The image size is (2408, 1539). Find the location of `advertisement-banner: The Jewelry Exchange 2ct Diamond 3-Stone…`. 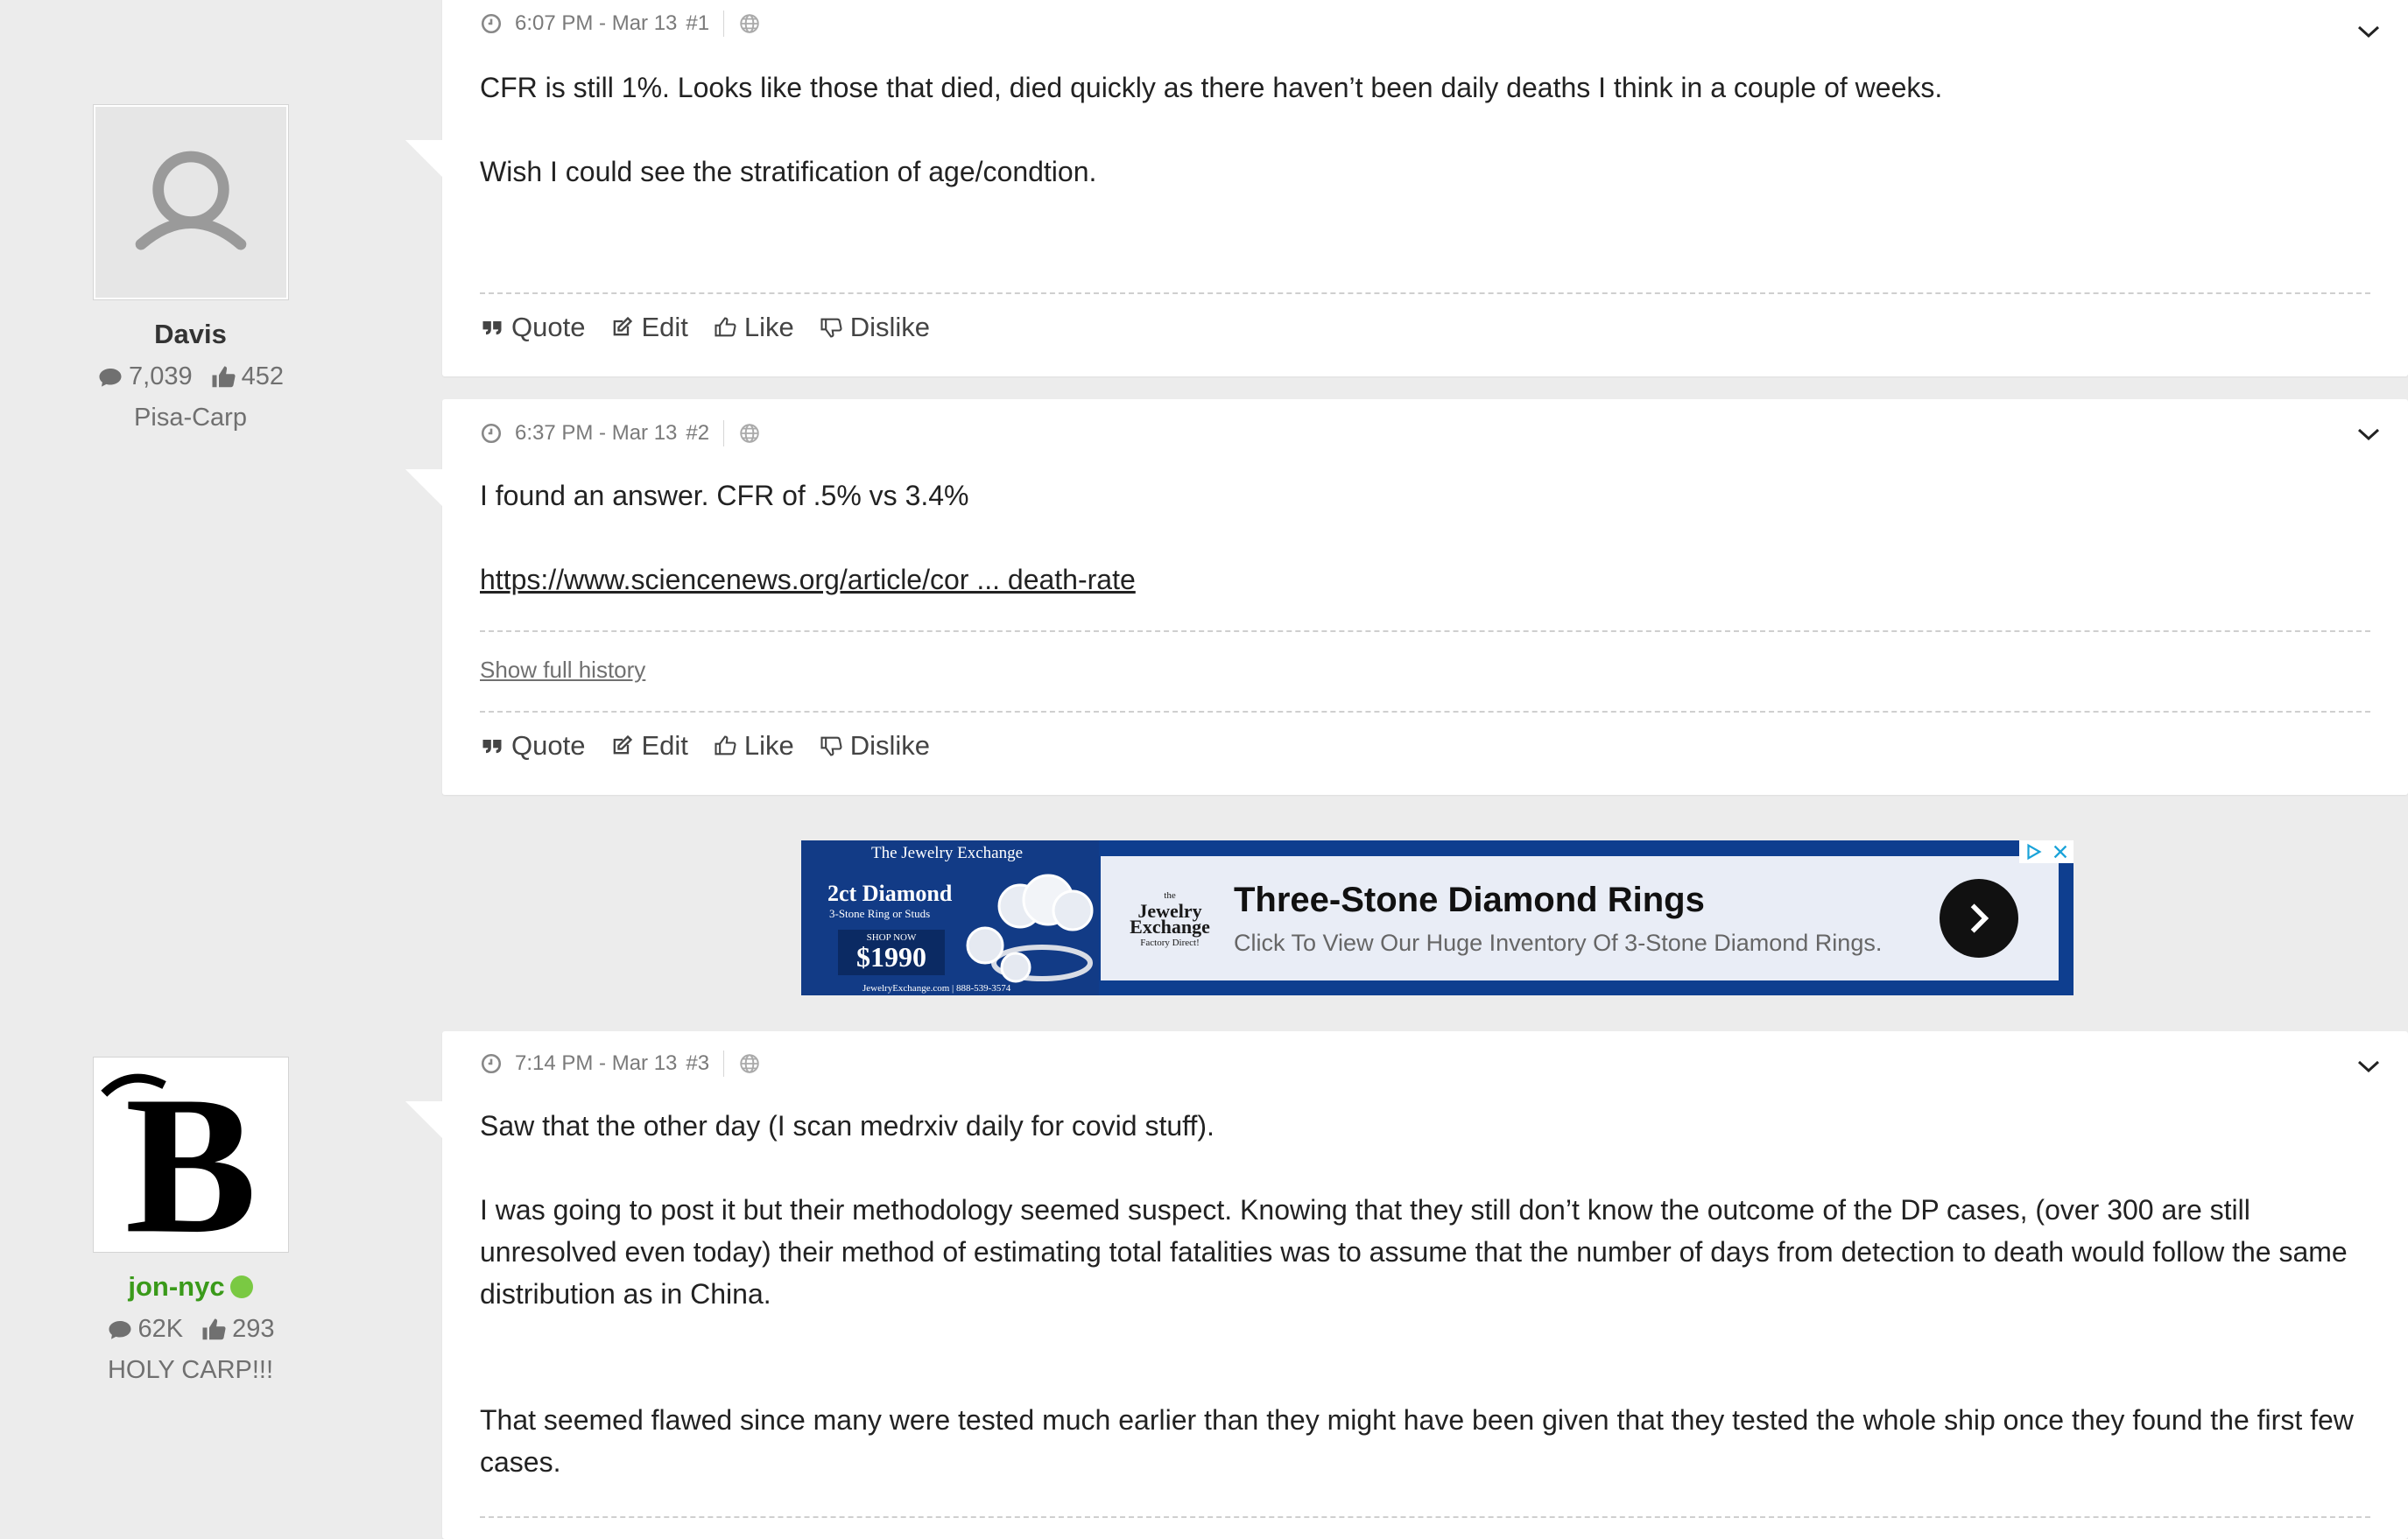

advertisement-banner: The Jewelry Exchange 2ct Diamond 3-Stone… is located at coordinates (1437, 918).